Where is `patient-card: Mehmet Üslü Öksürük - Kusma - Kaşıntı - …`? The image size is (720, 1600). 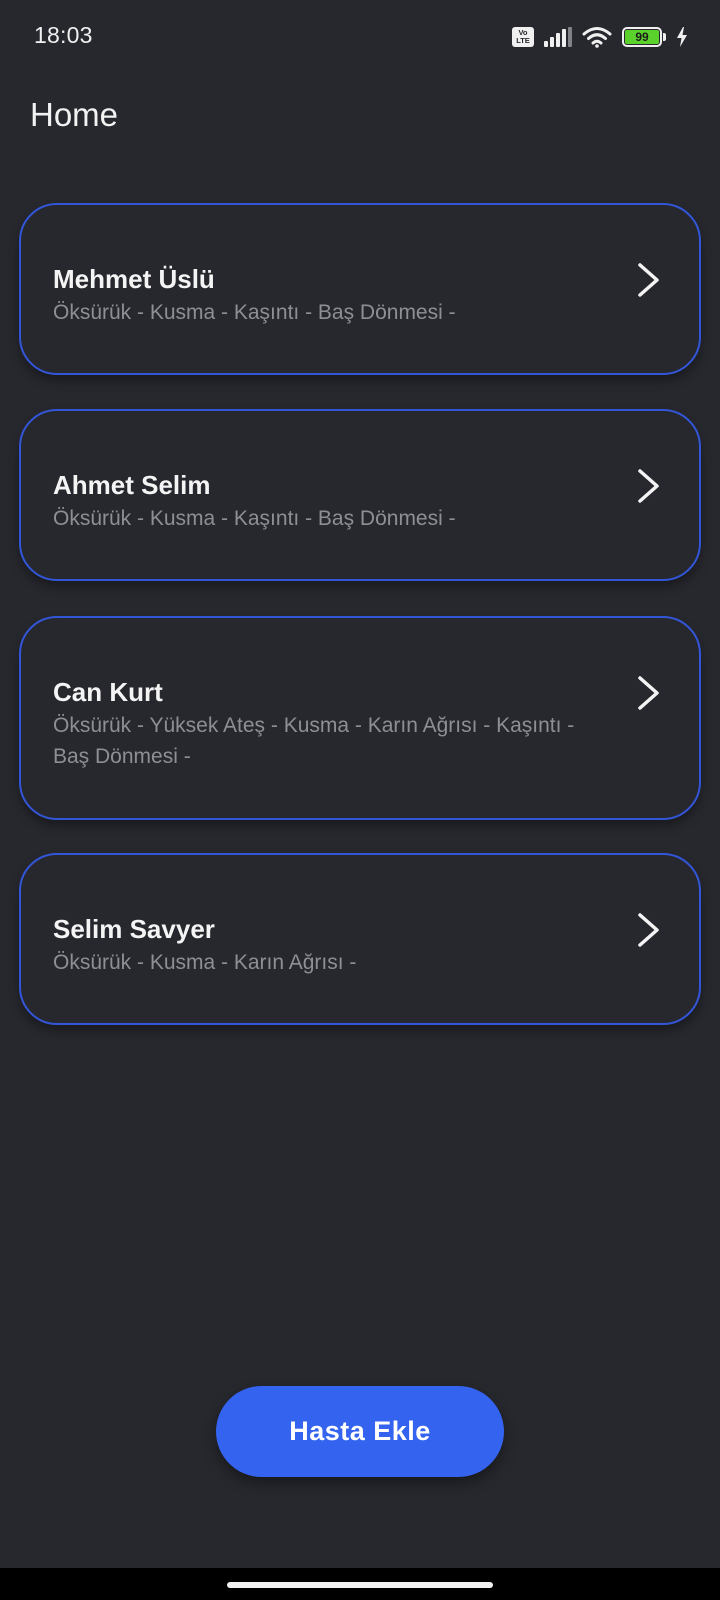
patient-card: Mehmet Üslü Öksürük - Kusma - Kaşıntı - … is located at coordinates (360, 289).